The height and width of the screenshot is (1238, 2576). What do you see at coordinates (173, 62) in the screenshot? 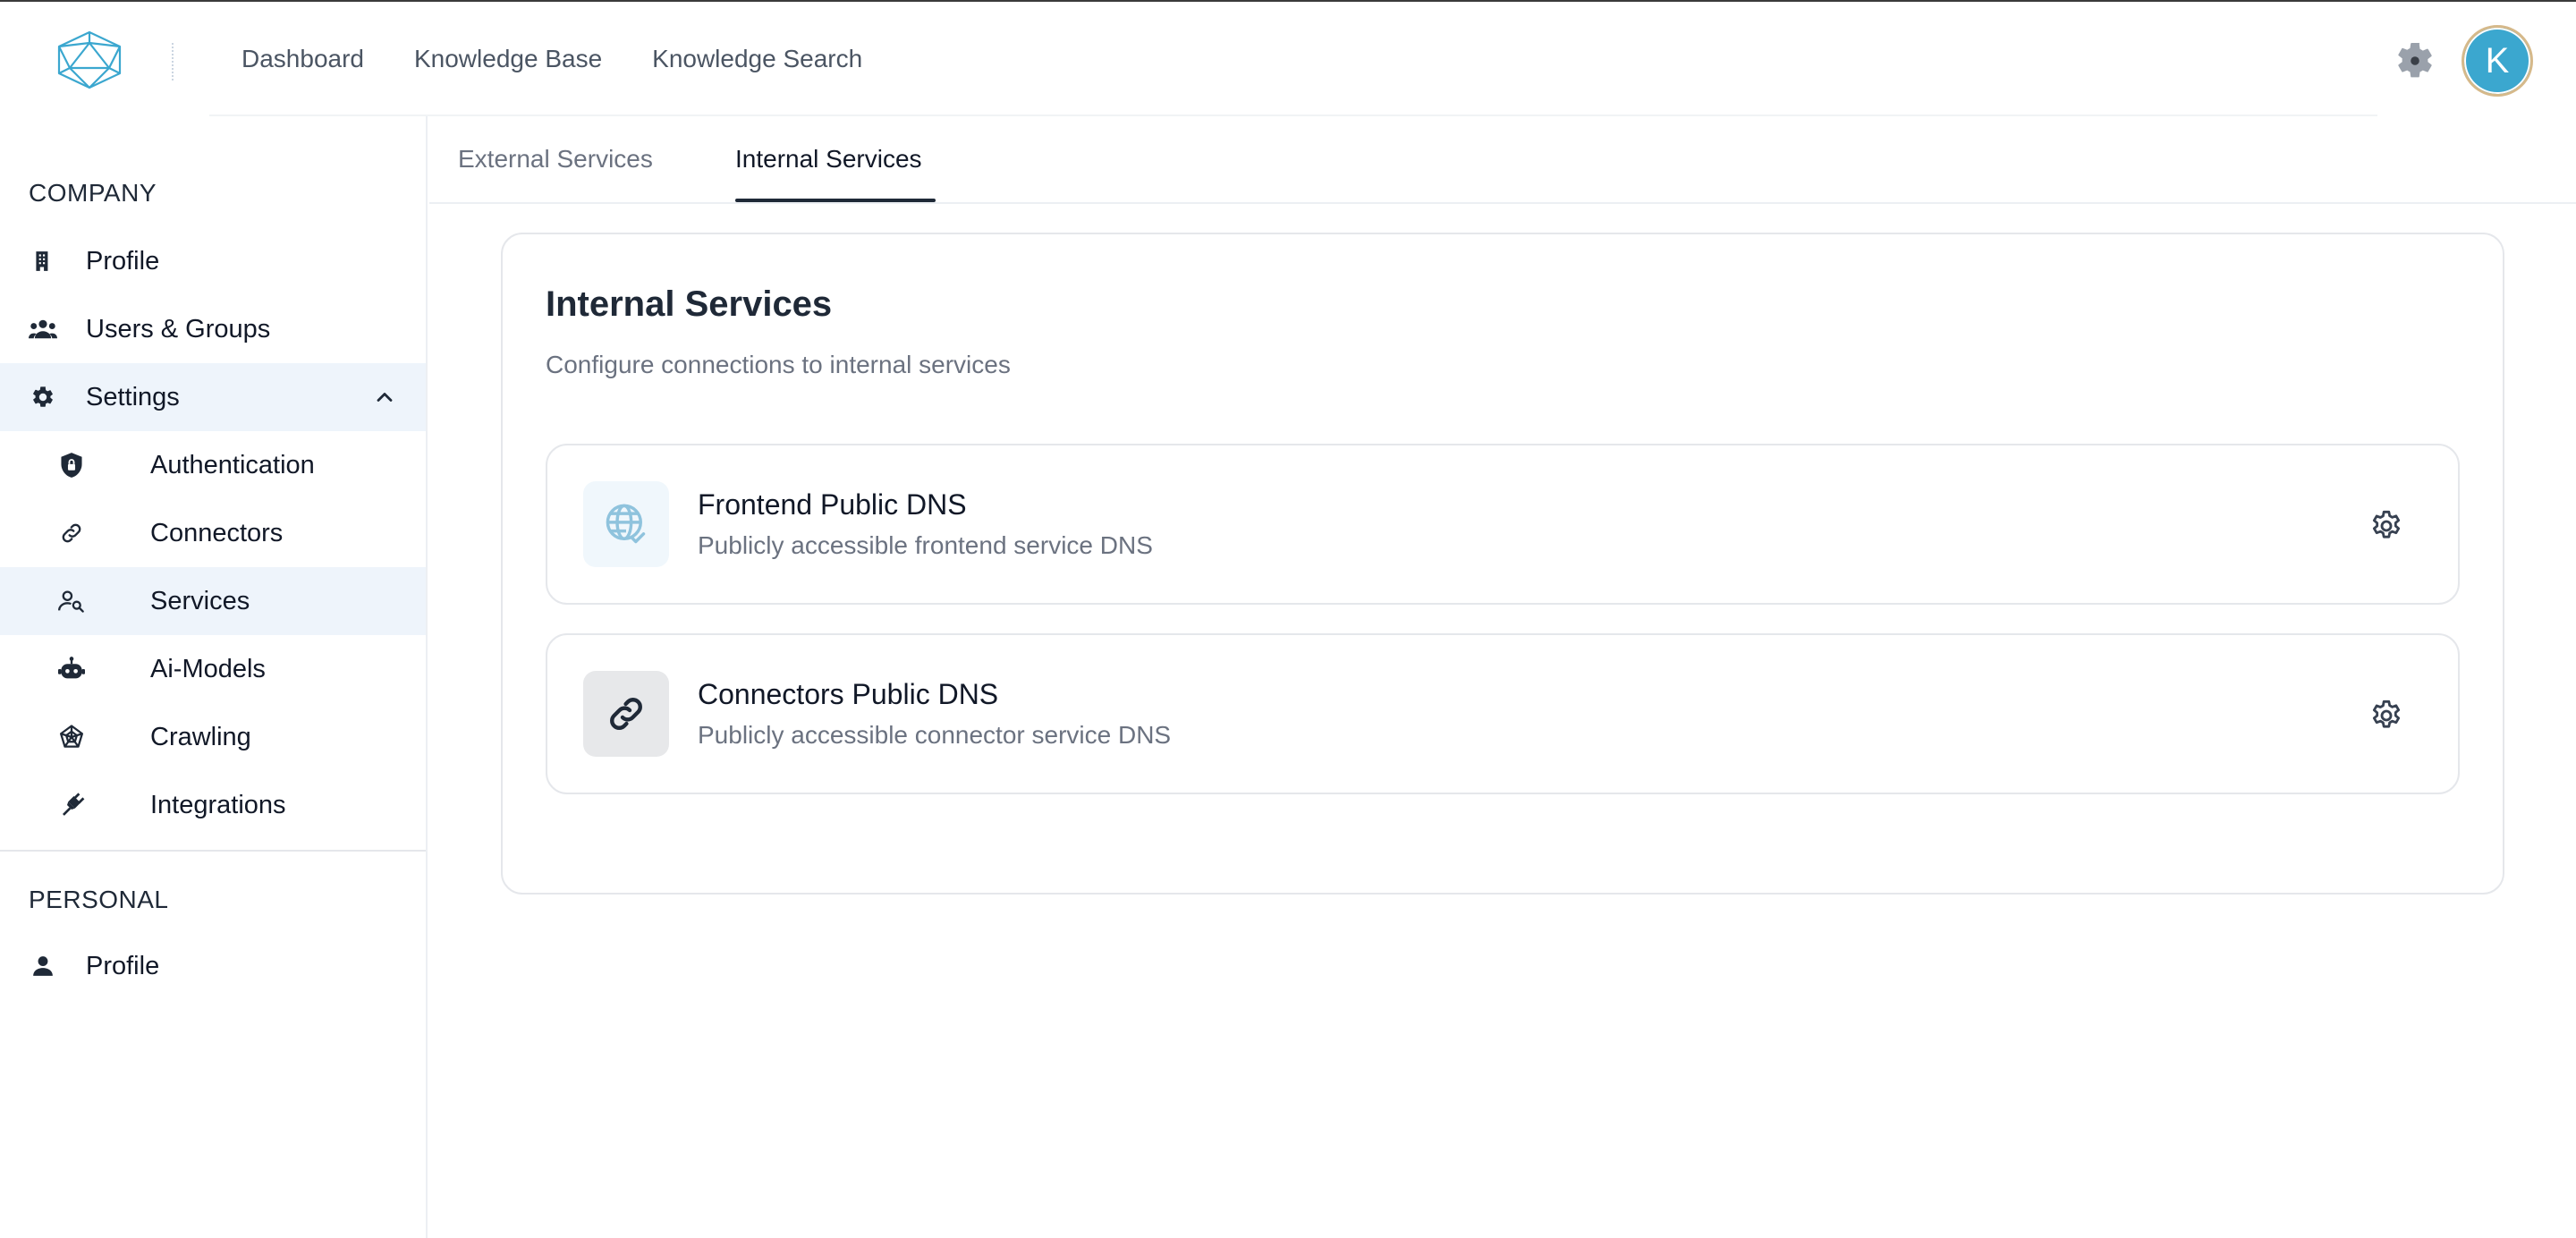
I see `logo-separator` at bounding box center [173, 62].